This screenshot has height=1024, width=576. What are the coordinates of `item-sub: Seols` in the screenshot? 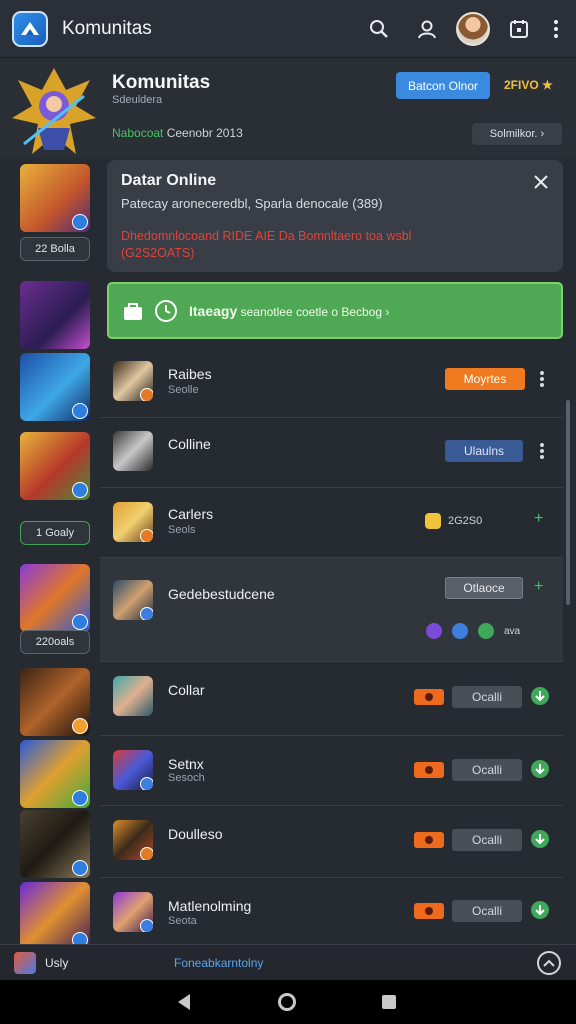 It's located at (182, 530).